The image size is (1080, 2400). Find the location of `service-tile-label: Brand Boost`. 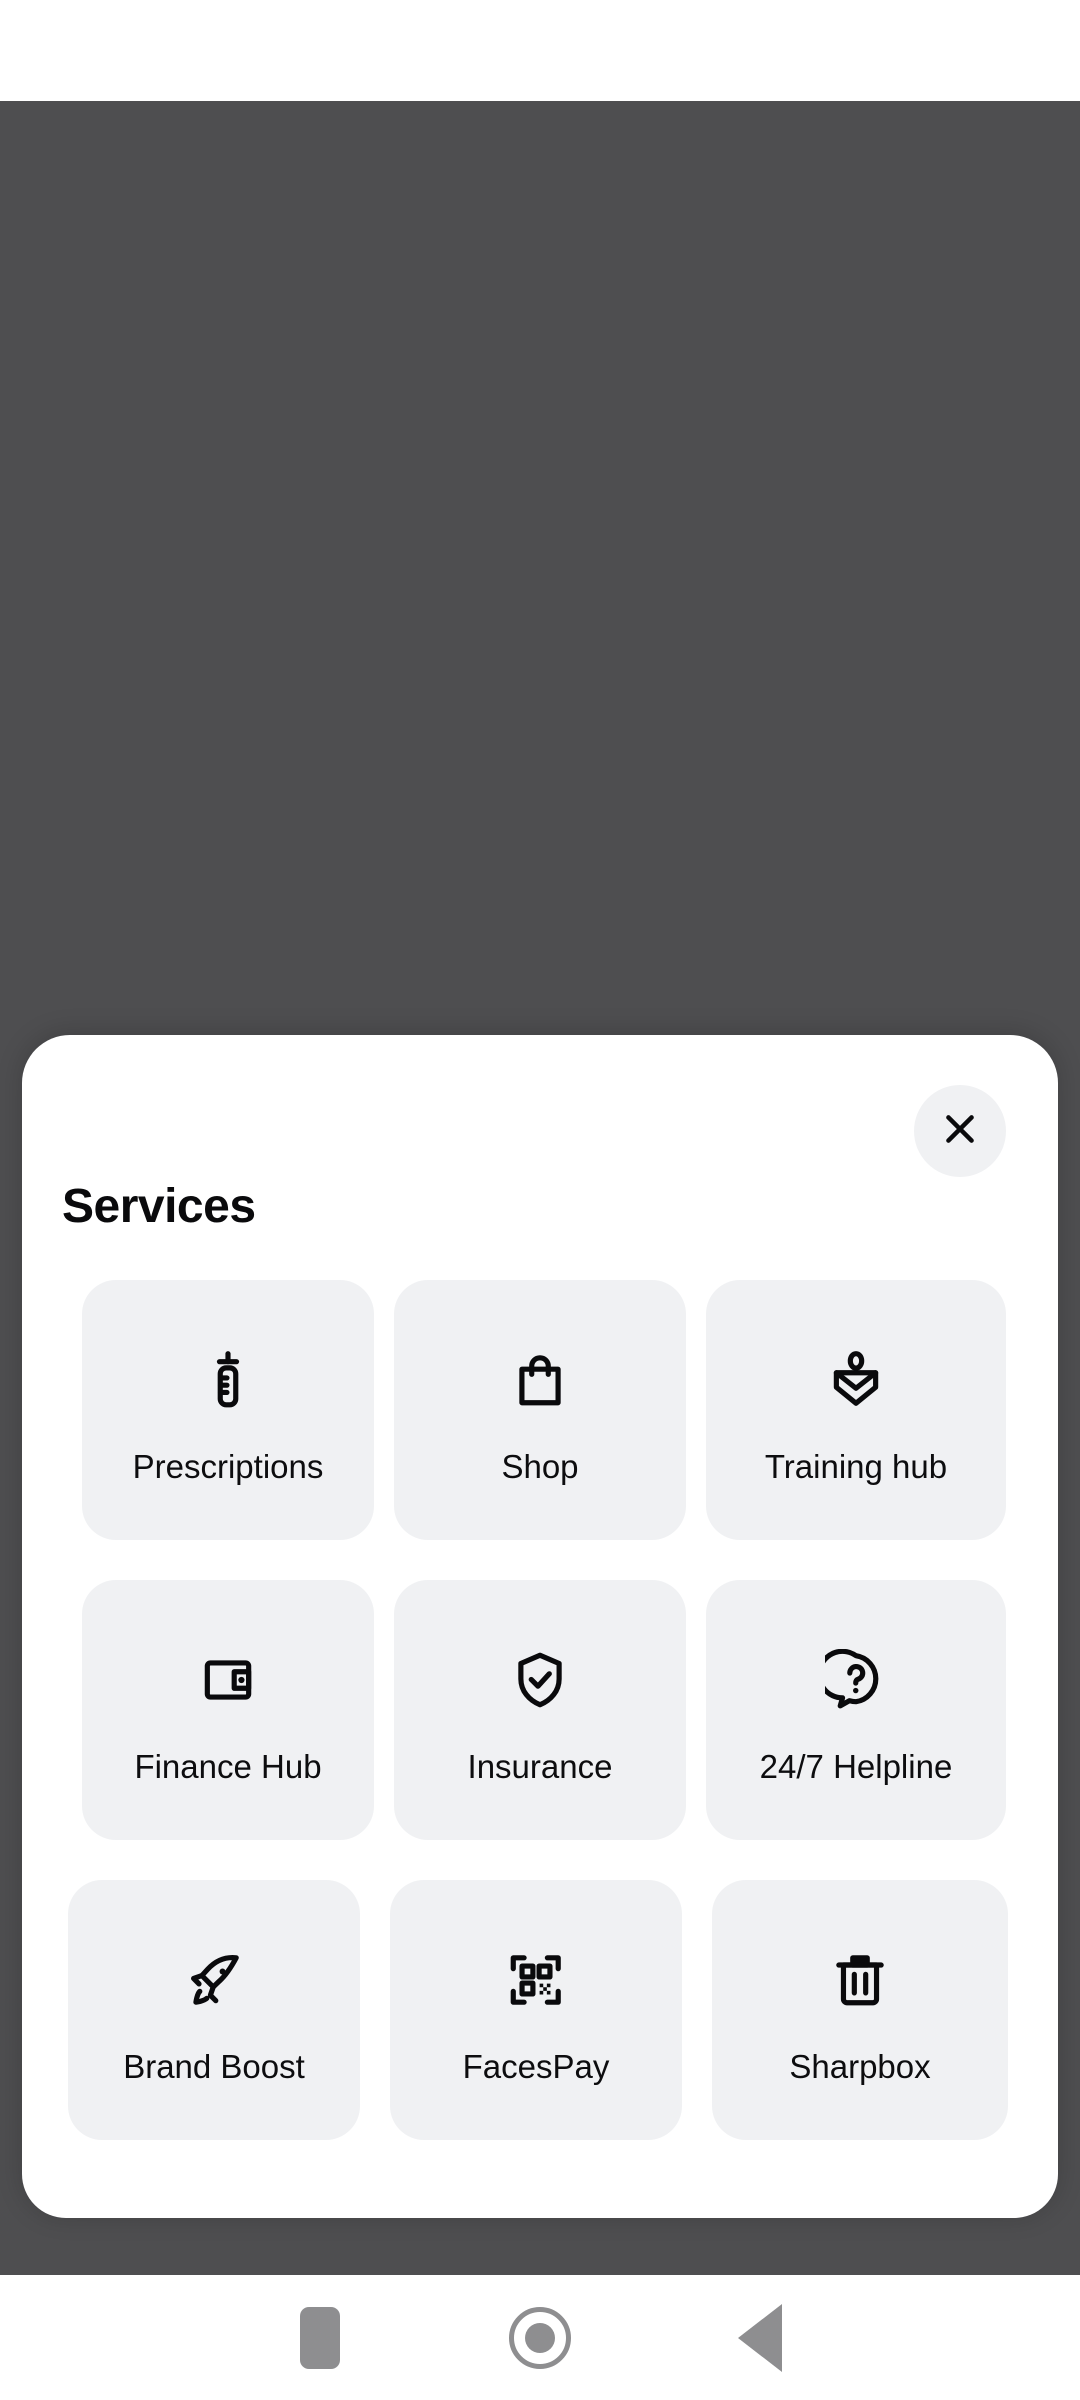

service-tile-label: Brand Boost is located at coordinates (214, 2066).